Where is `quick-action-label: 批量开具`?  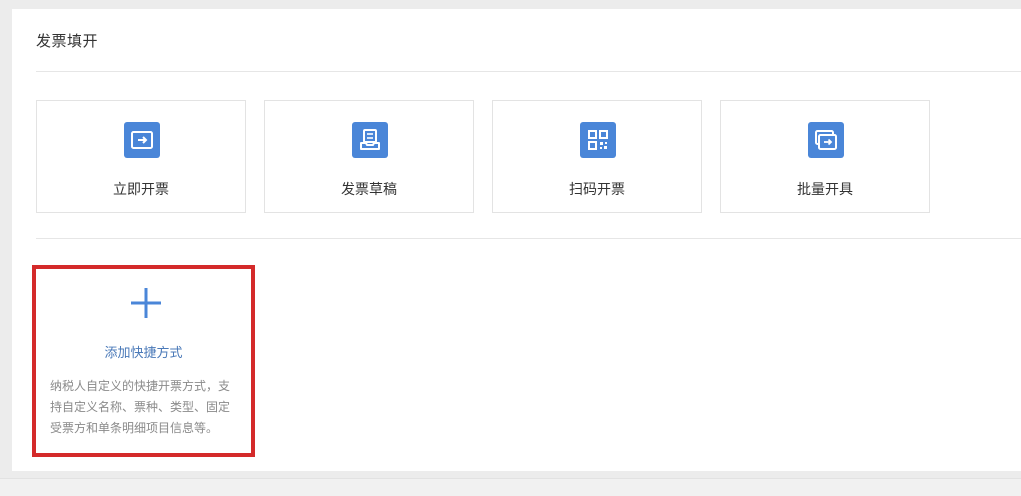
quick-action-label: 批量开具 is located at coordinates (825, 190).